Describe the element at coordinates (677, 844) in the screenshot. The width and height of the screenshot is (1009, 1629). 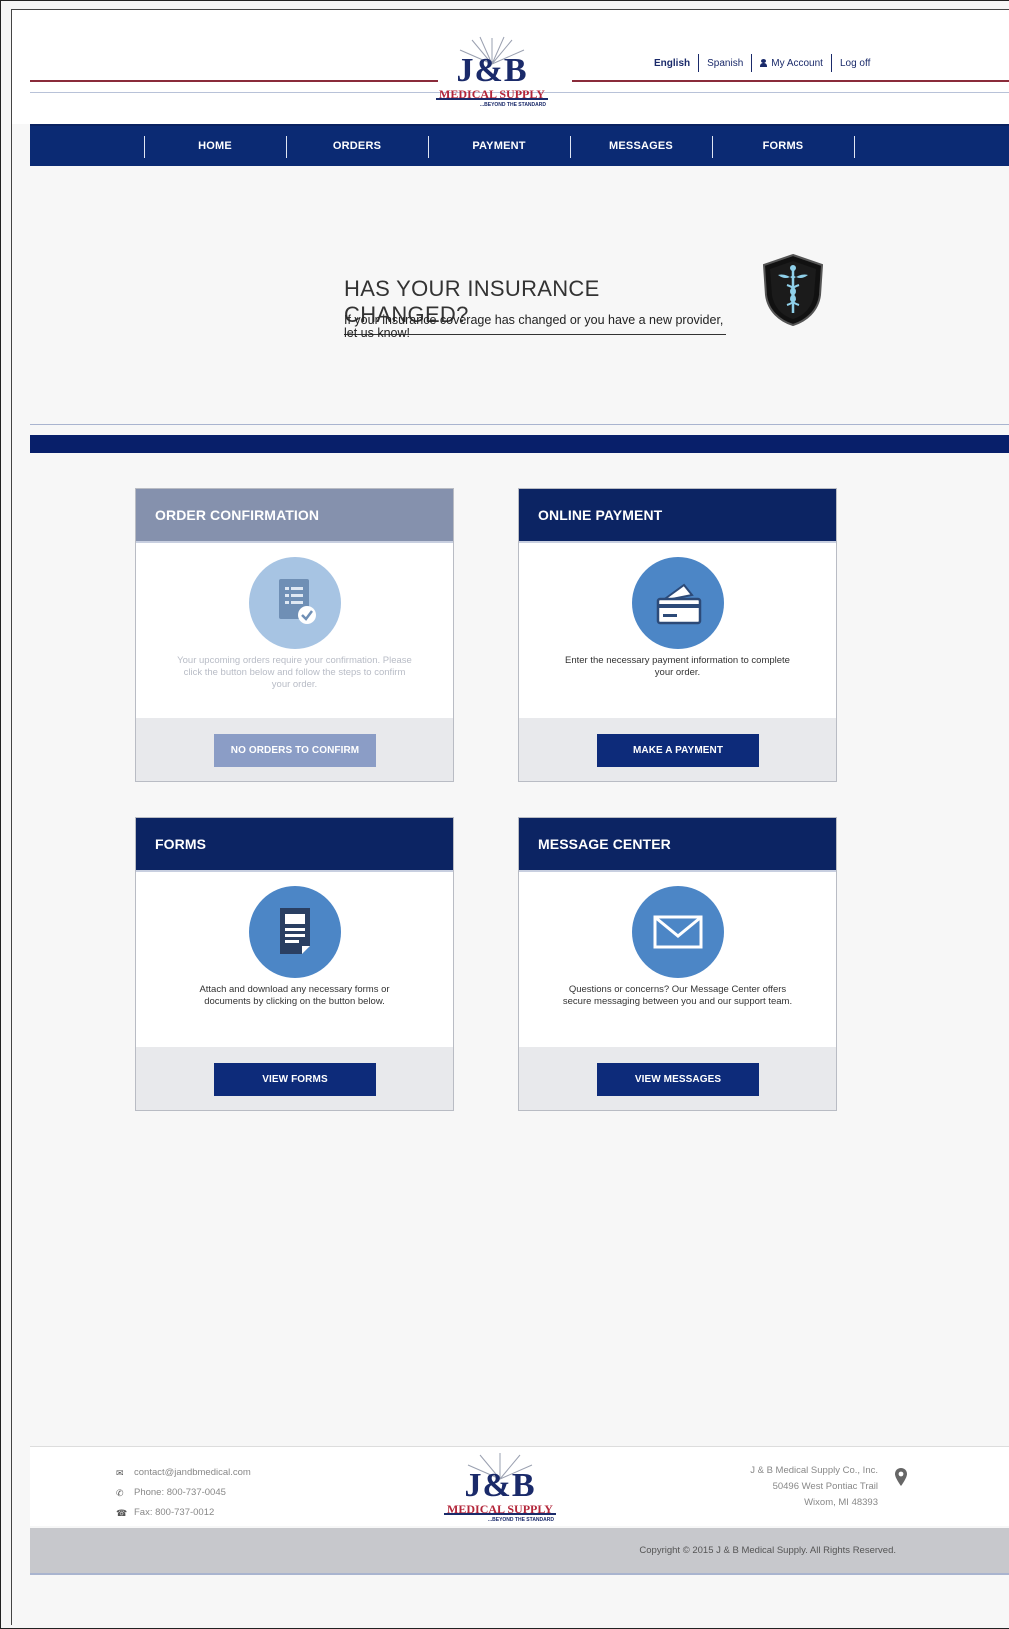
I see `card-title: MESSAGE CENTER` at that location.